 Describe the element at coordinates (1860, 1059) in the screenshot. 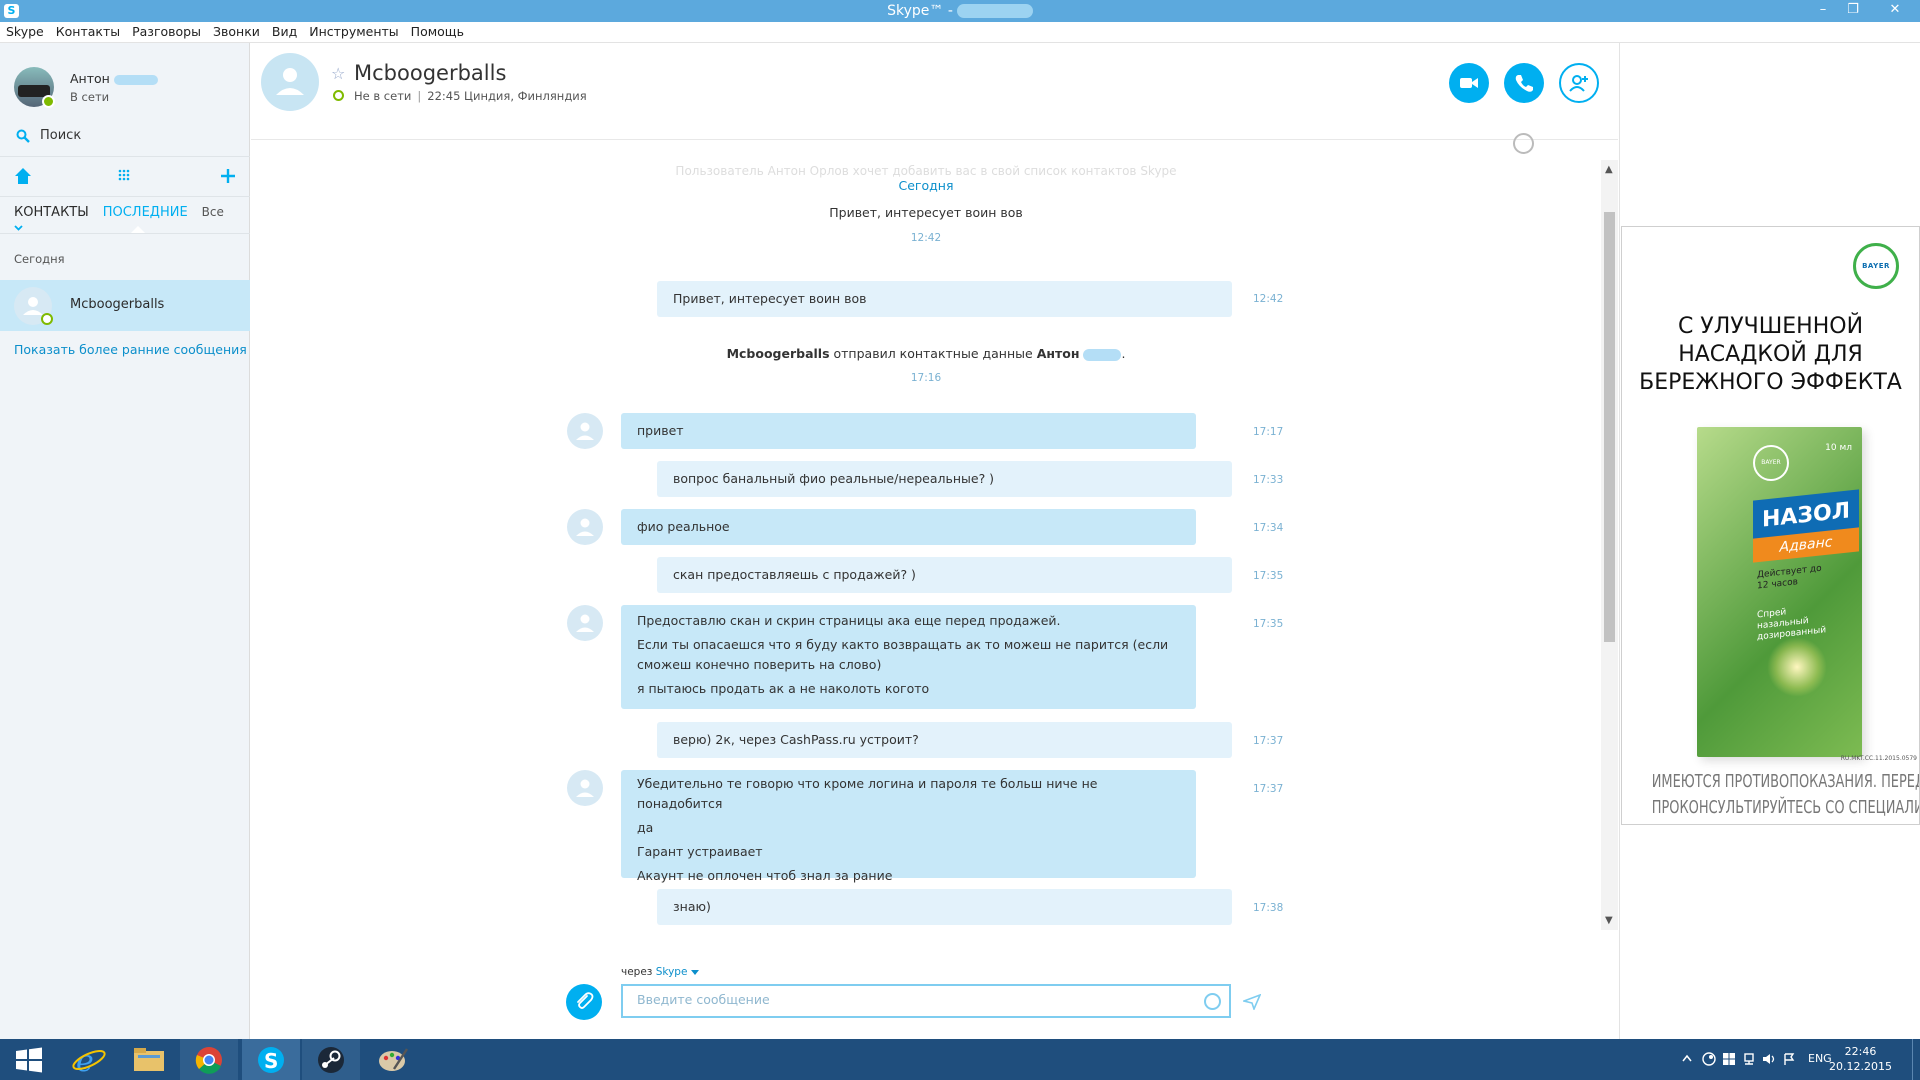

I see `taskbar-clock: 22:46 20.12.2015` at that location.